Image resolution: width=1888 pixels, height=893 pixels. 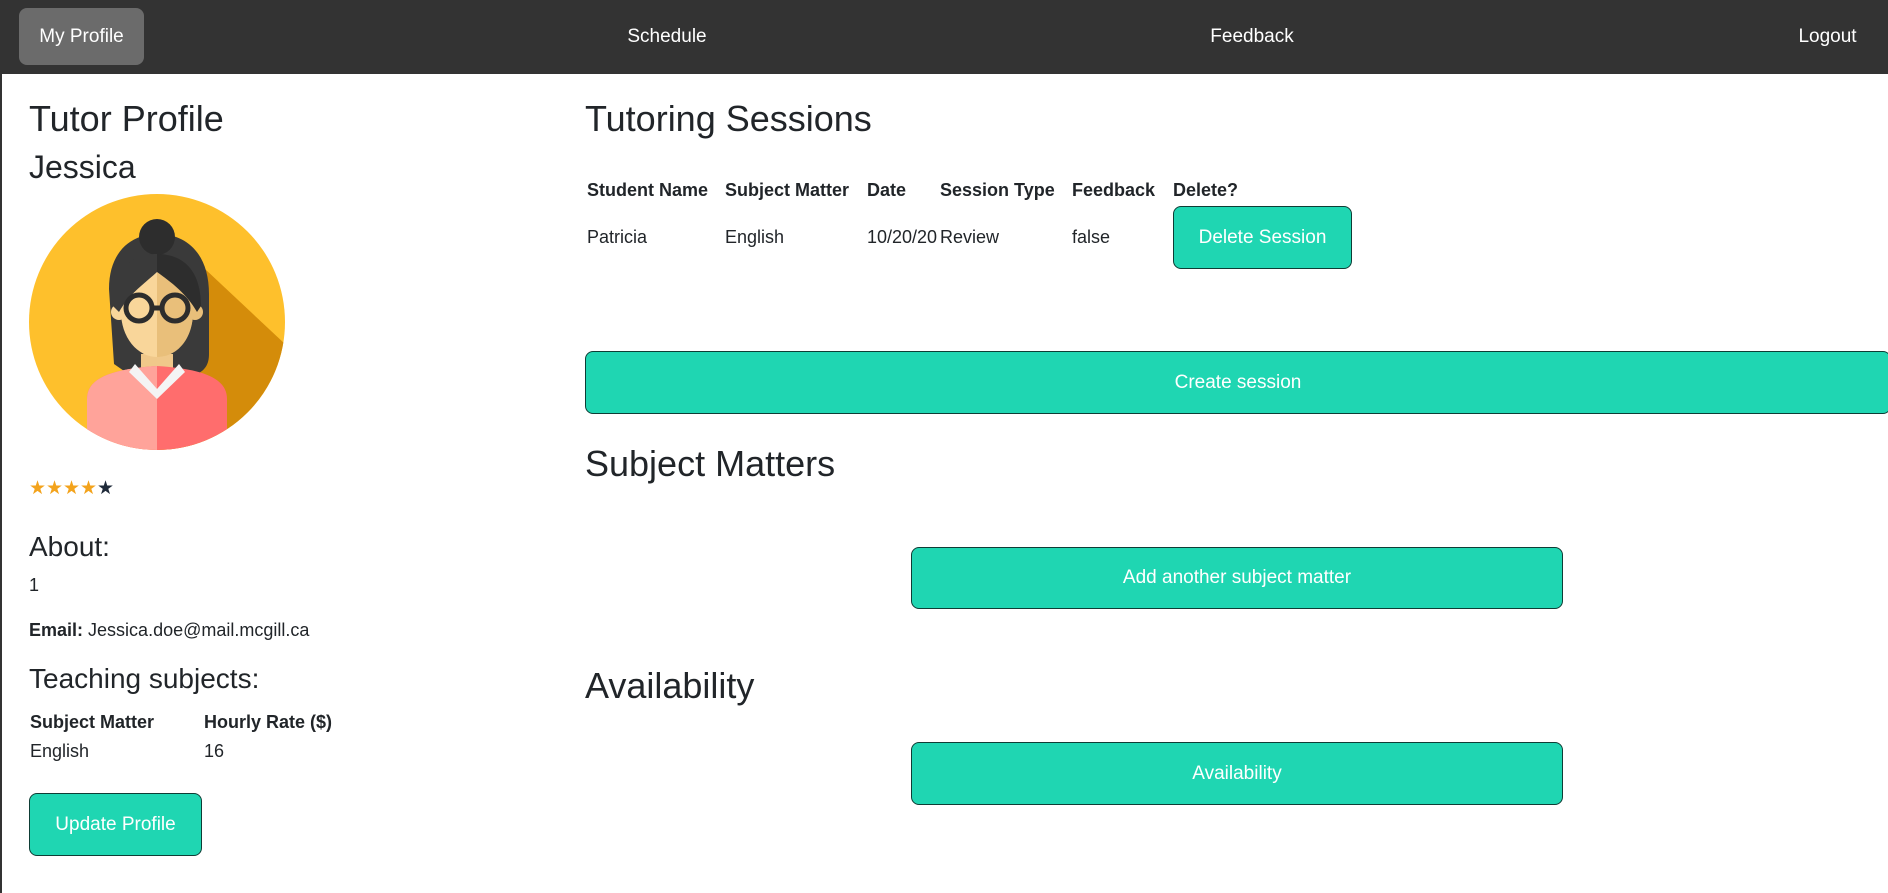 What do you see at coordinates (1114, 190) in the screenshot?
I see `sessions-col-feedback: Feedback` at bounding box center [1114, 190].